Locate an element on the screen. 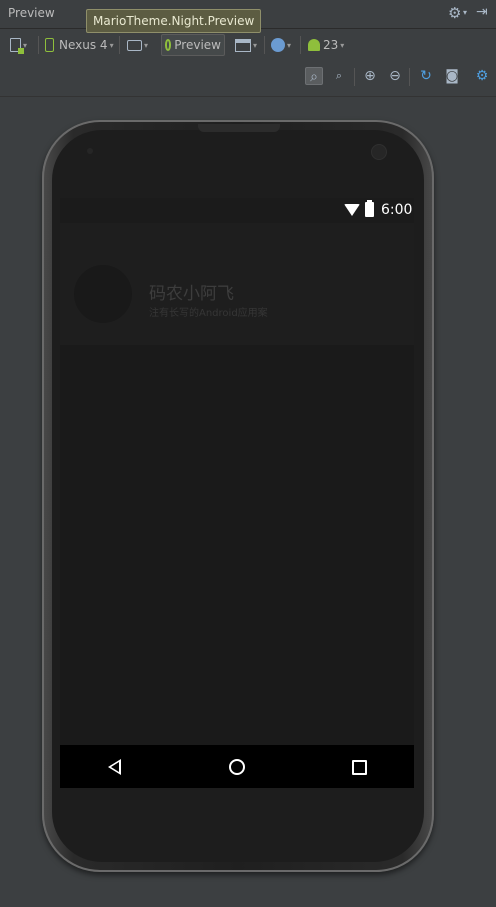 The width and height of the screenshot is (496, 907). back-icon is located at coordinates (114, 767).